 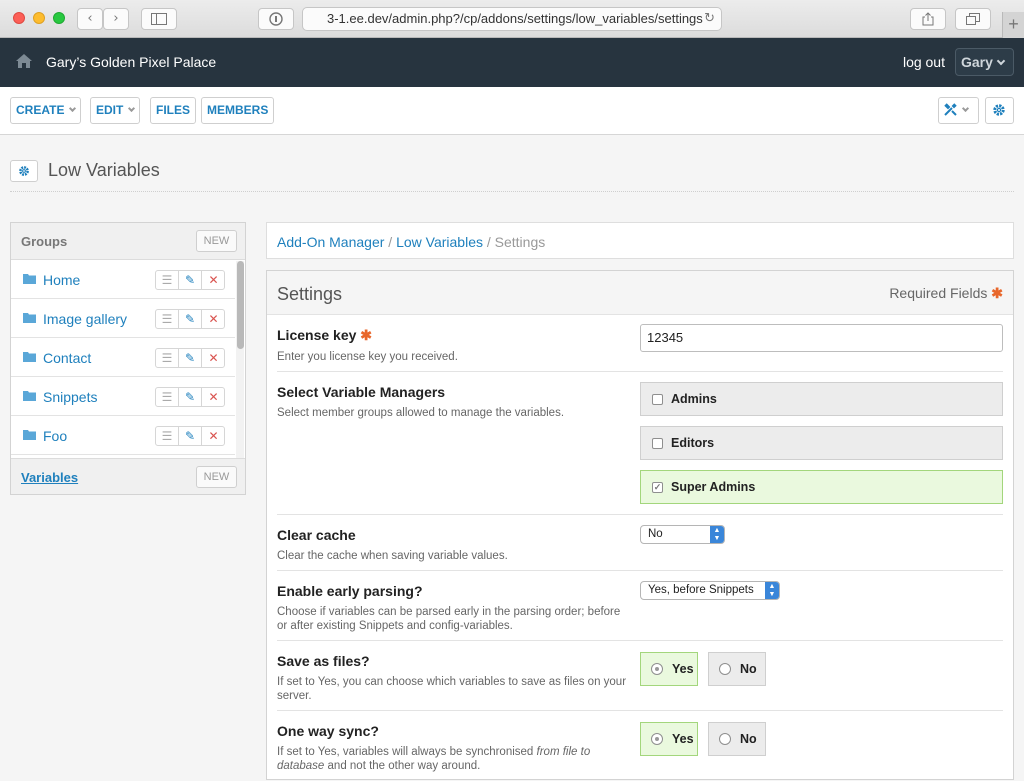 I want to click on developer-tools-button, so click(x=958, y=110).